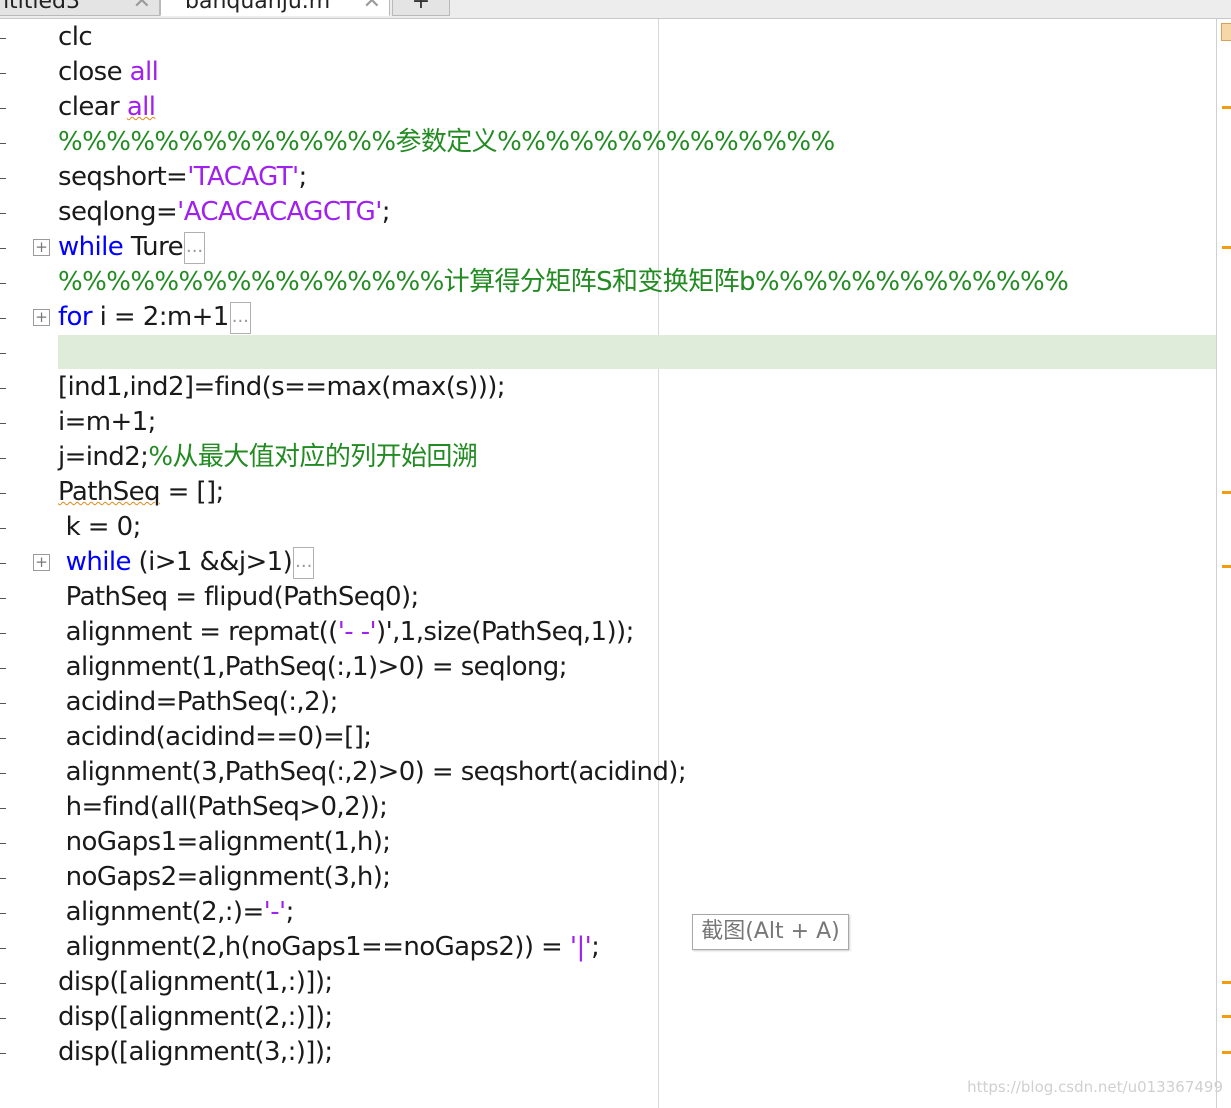  I want to click on code-text: PathSeq, so click(109, 492).